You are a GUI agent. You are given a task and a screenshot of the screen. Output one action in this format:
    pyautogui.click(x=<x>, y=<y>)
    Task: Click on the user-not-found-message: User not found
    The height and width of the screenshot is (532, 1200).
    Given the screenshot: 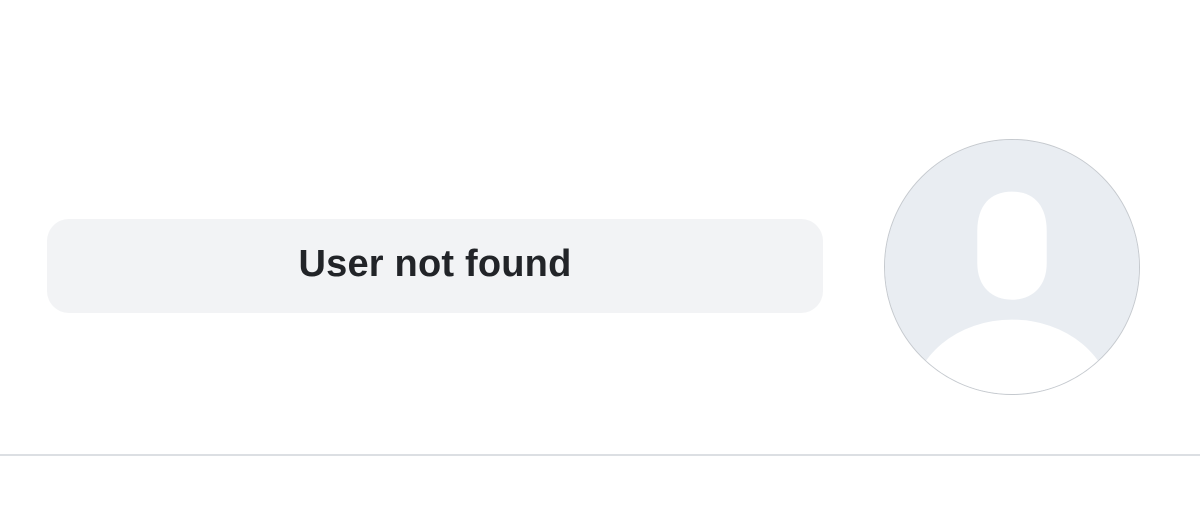 What is the action you would take?
    pyautogui.click(x=435, y=264)
    